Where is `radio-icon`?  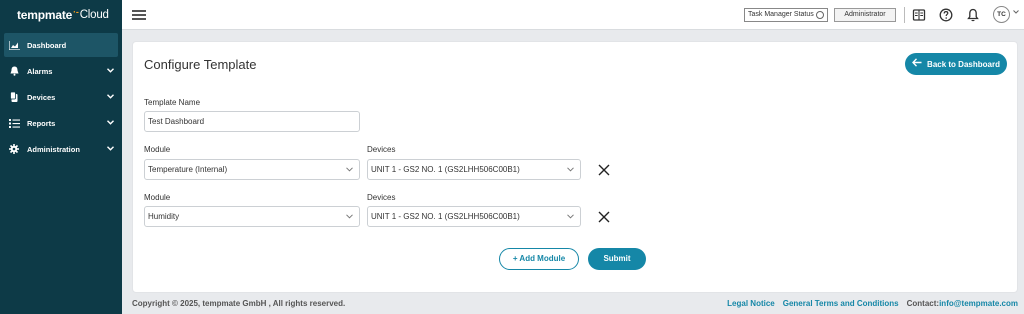 radio-icon is located at coordinates (820, 15).